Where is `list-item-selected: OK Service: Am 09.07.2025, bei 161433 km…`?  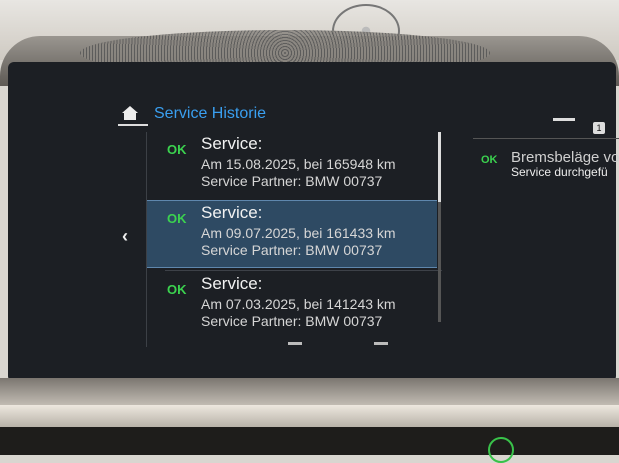
list-item-selected: OK Service: Am 09.07.2025, bei 161433 km… is located at coordinates (292, 234).